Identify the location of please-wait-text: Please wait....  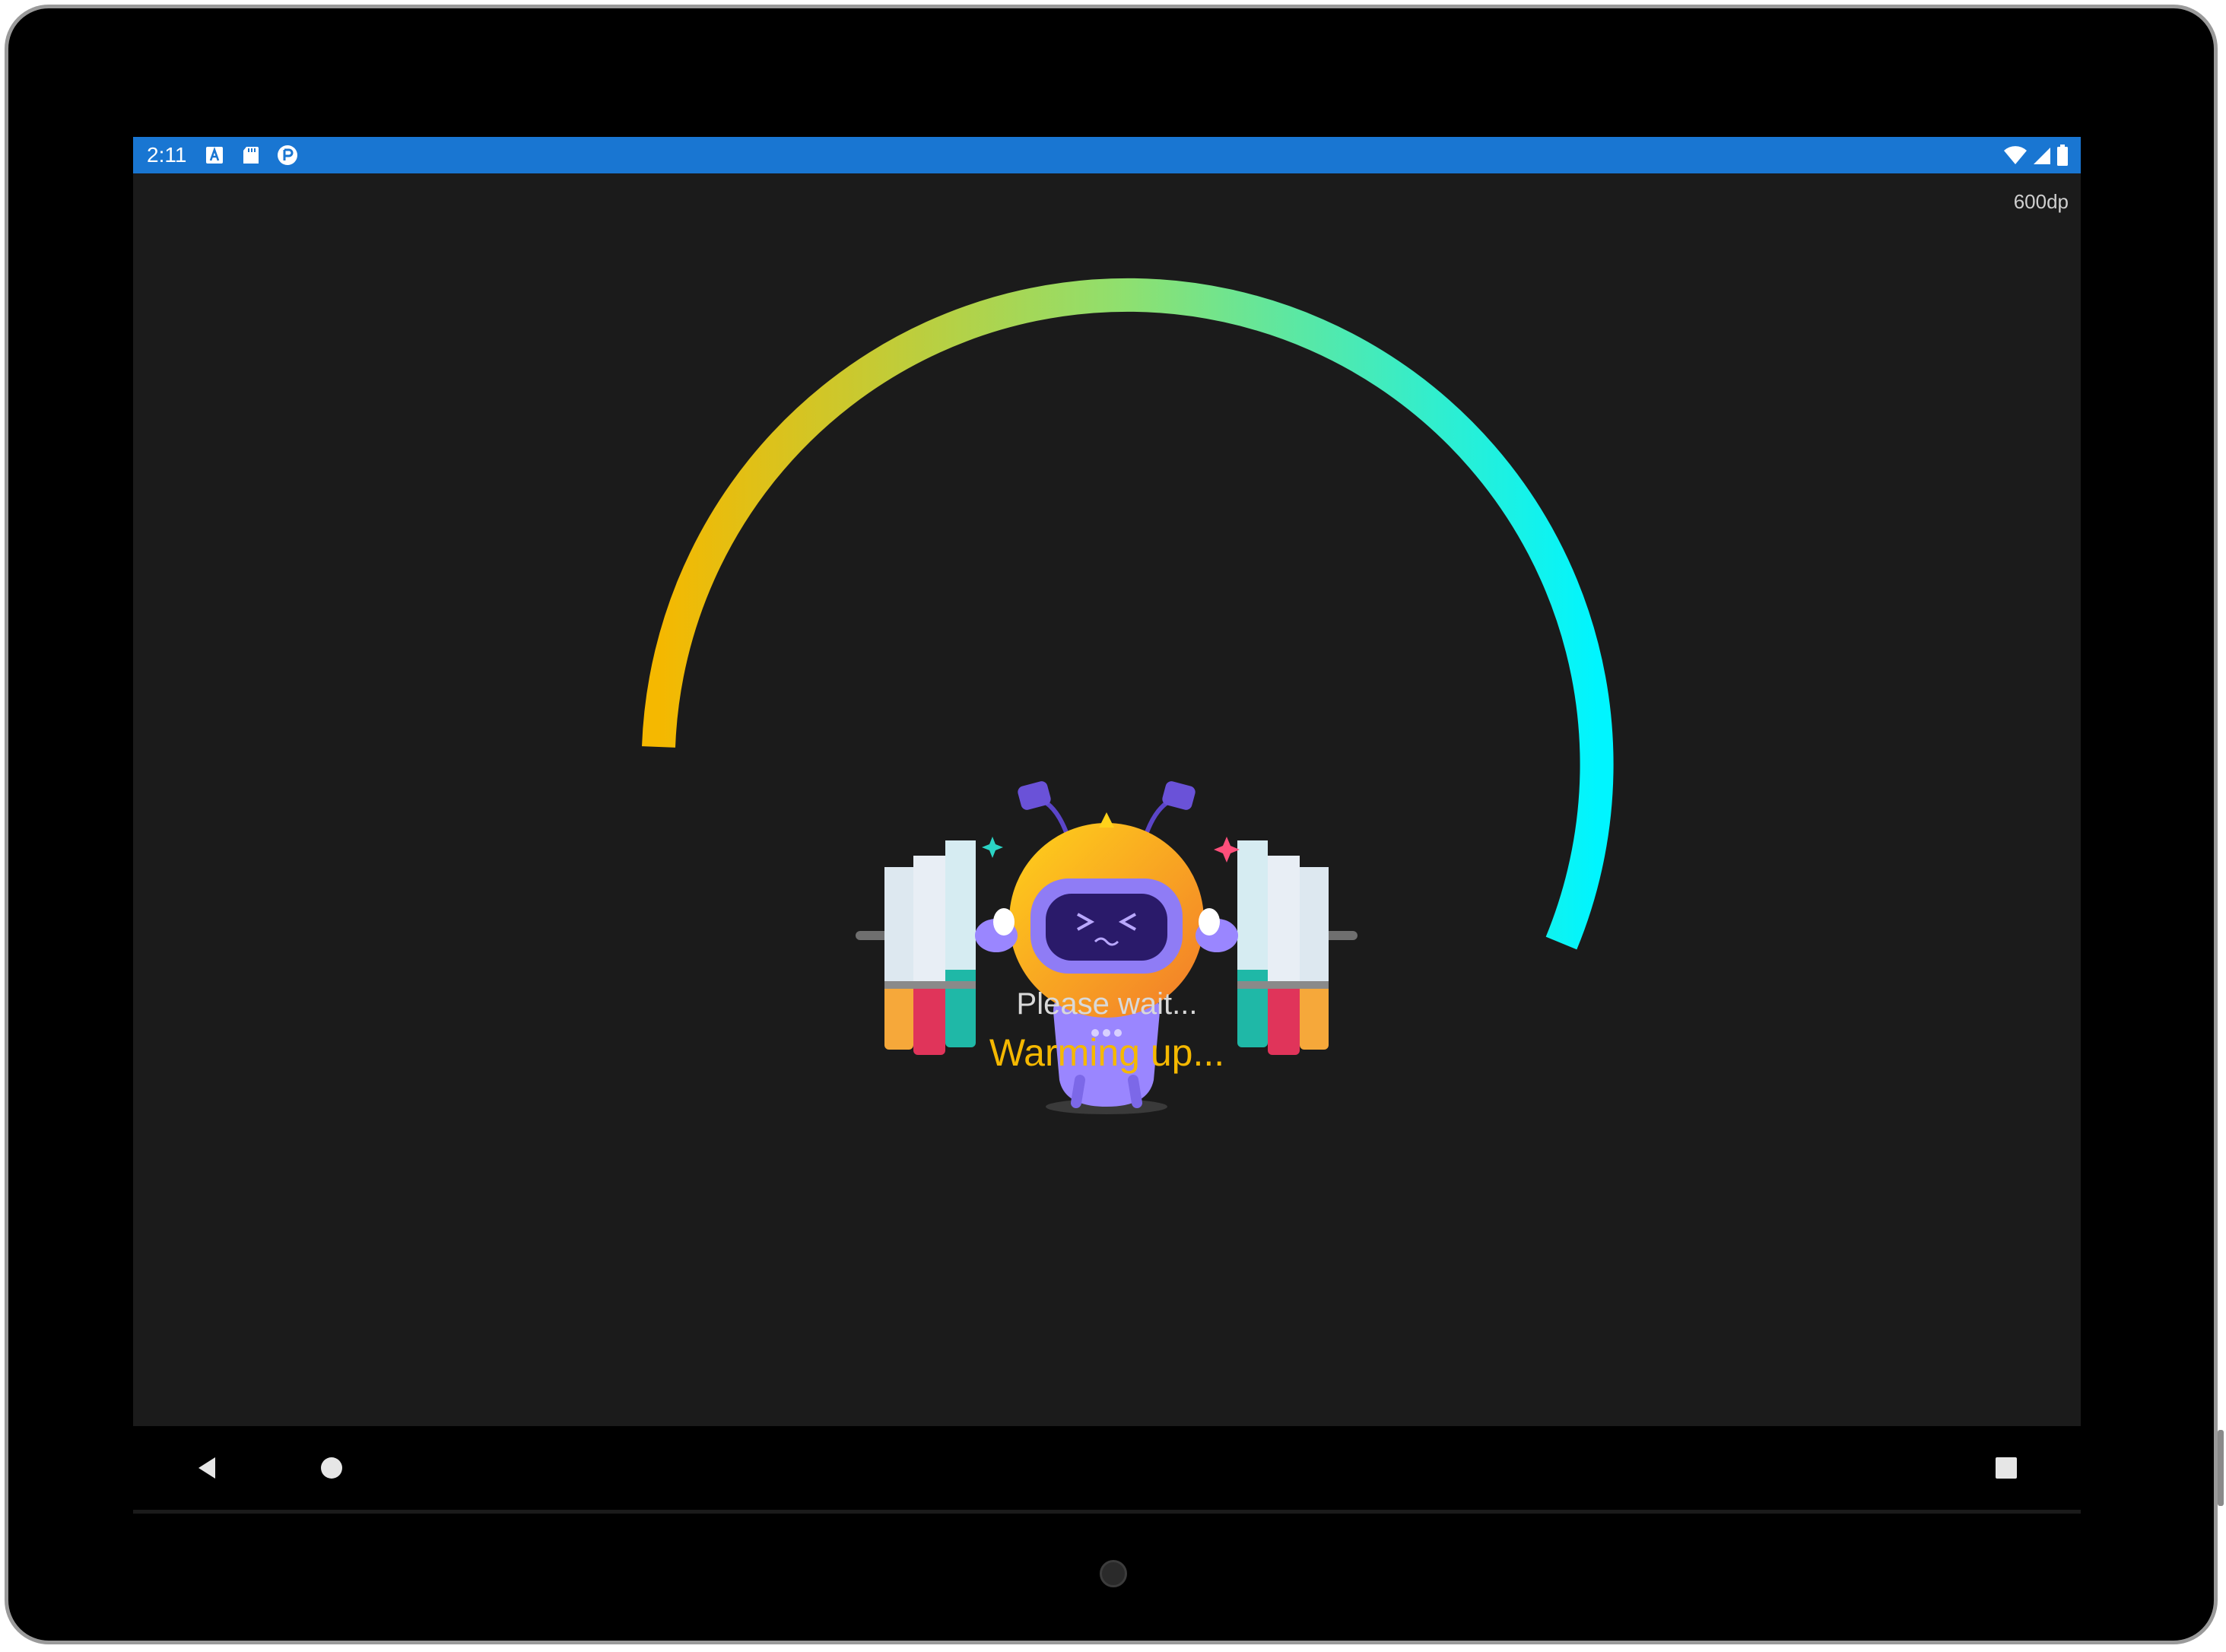
(1107, 1004).